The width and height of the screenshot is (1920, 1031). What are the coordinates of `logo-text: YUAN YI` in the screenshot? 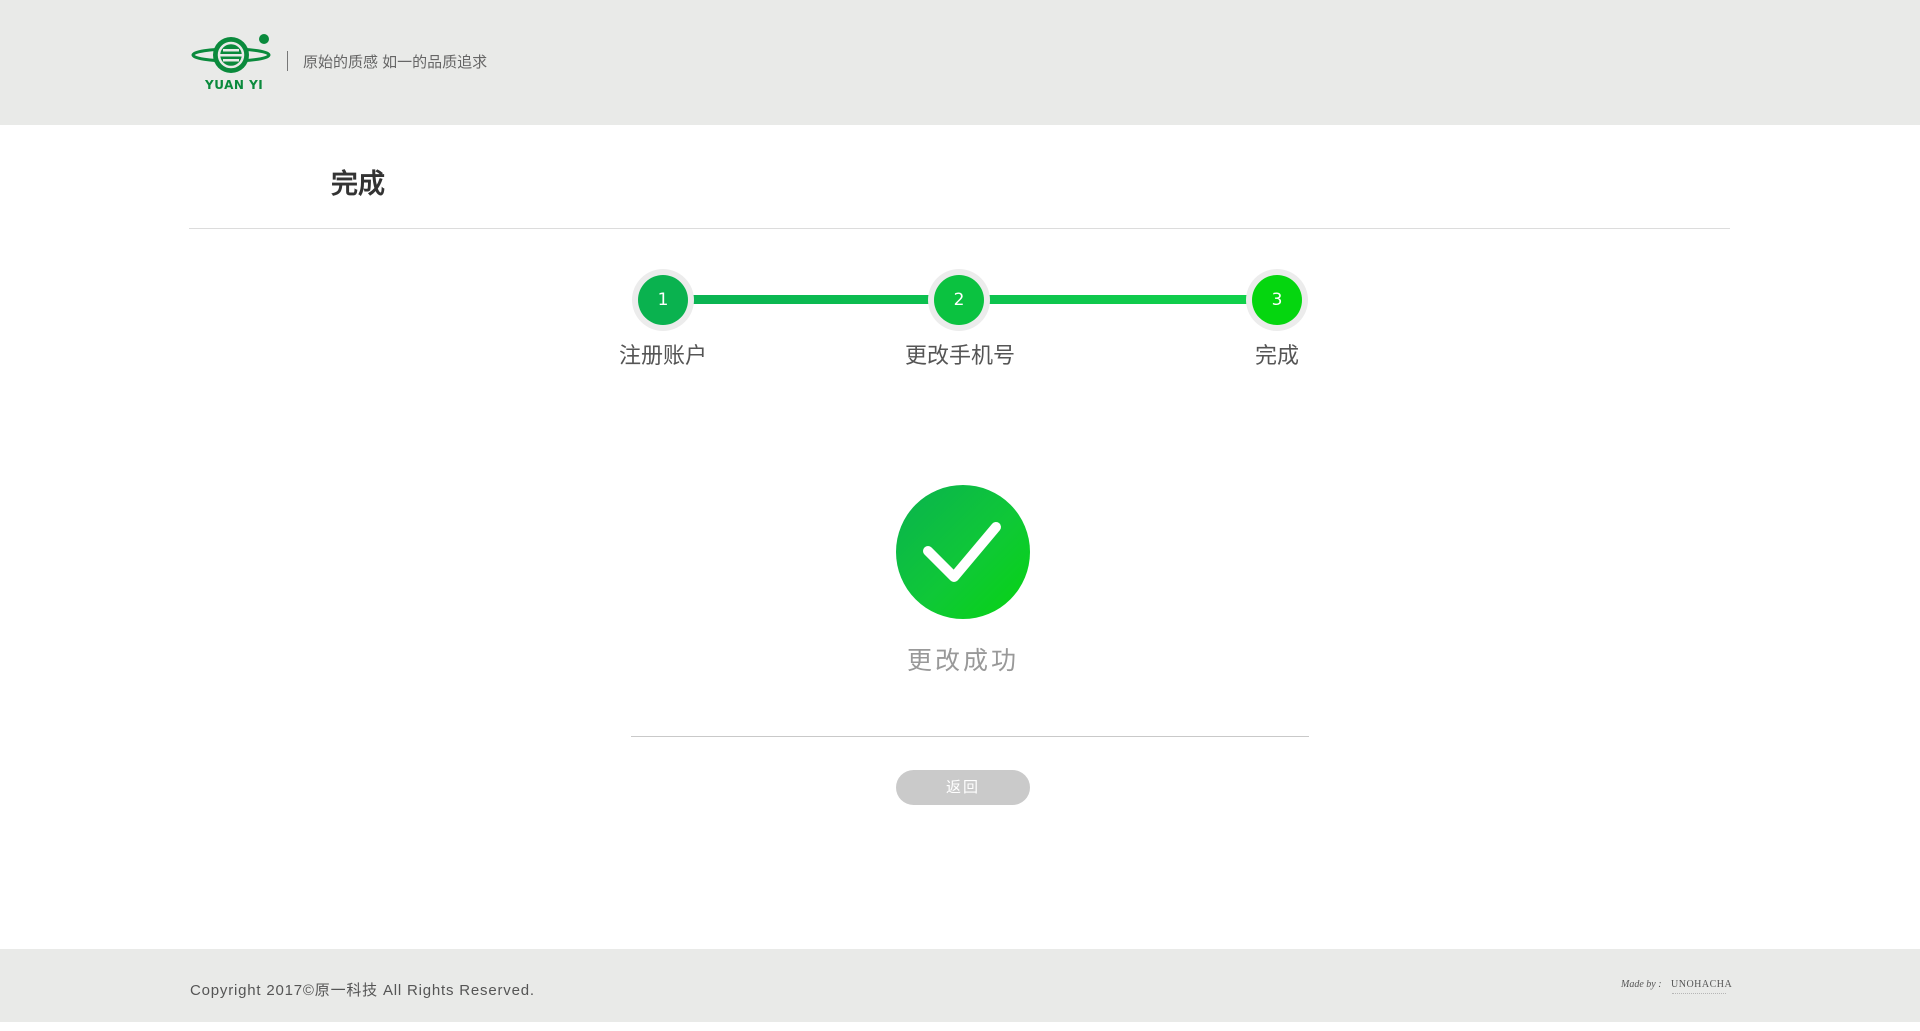 It's located at (234, 85).